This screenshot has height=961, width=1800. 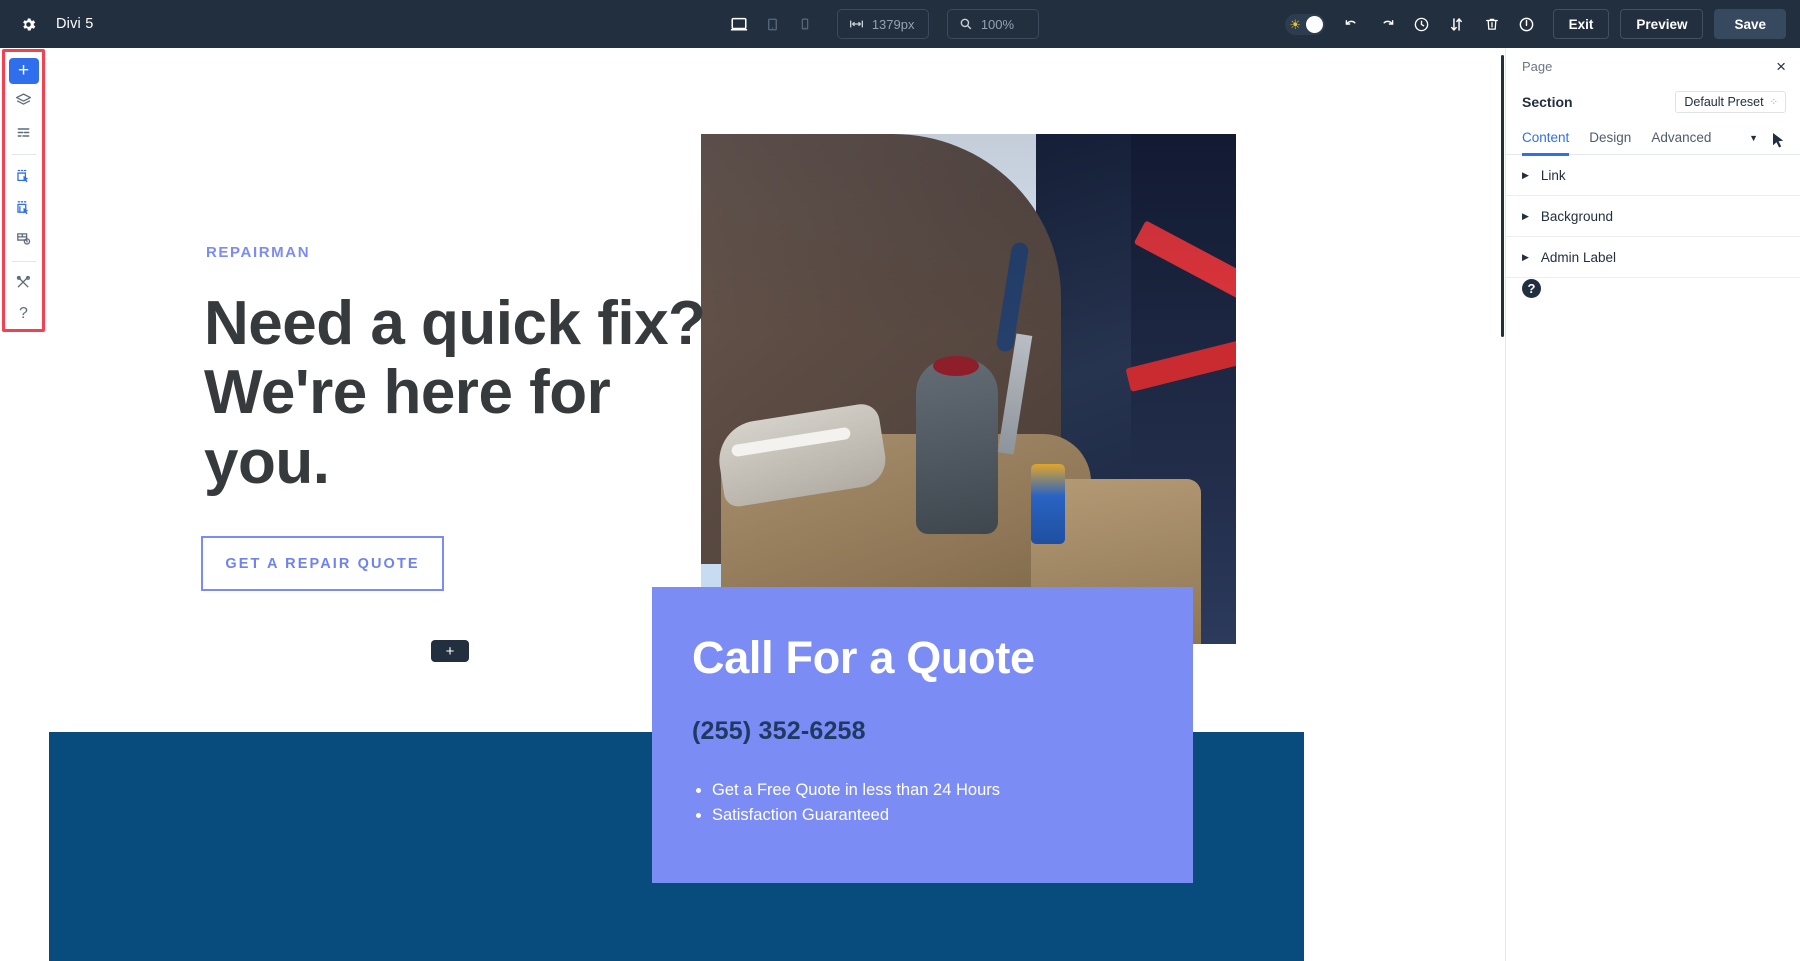 I want to click on wireframe-icon, so click(x=24, y=132).